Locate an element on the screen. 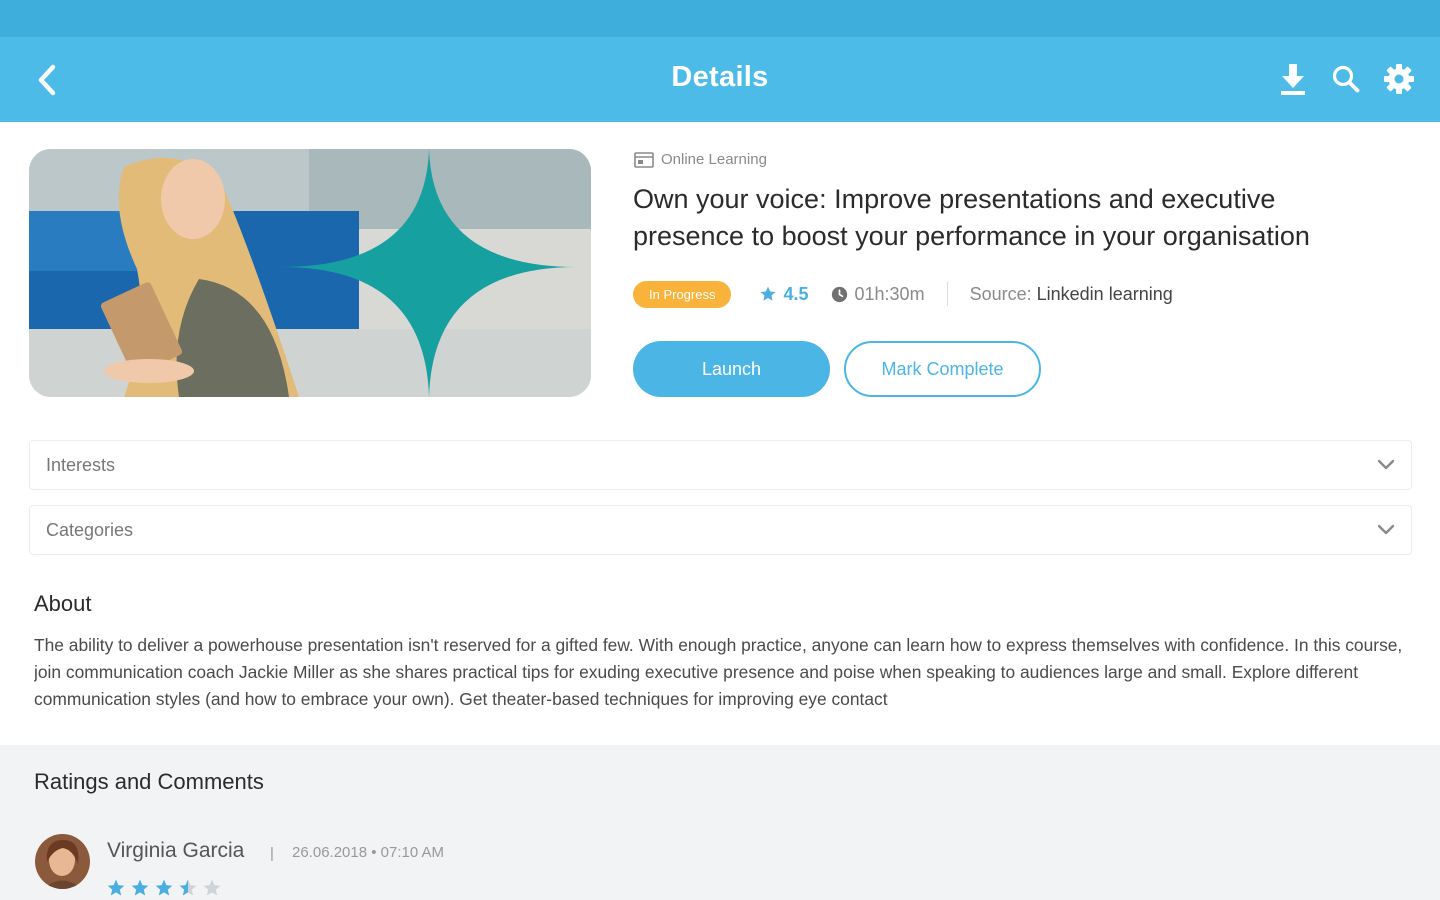  download-button is located at coordinates (1293, 79).